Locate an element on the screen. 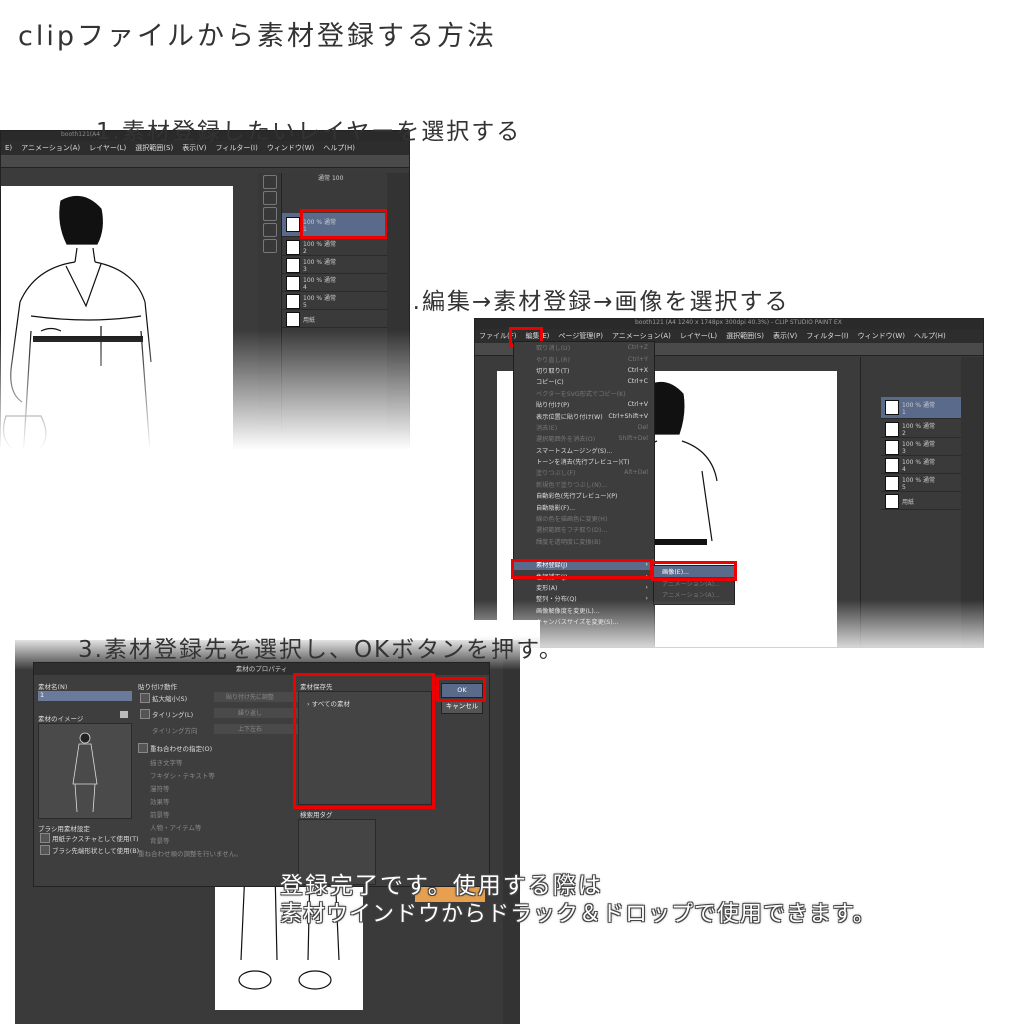 The image size is (1024, 1024). figure-lineart-image is located at coordinates (77, 332).